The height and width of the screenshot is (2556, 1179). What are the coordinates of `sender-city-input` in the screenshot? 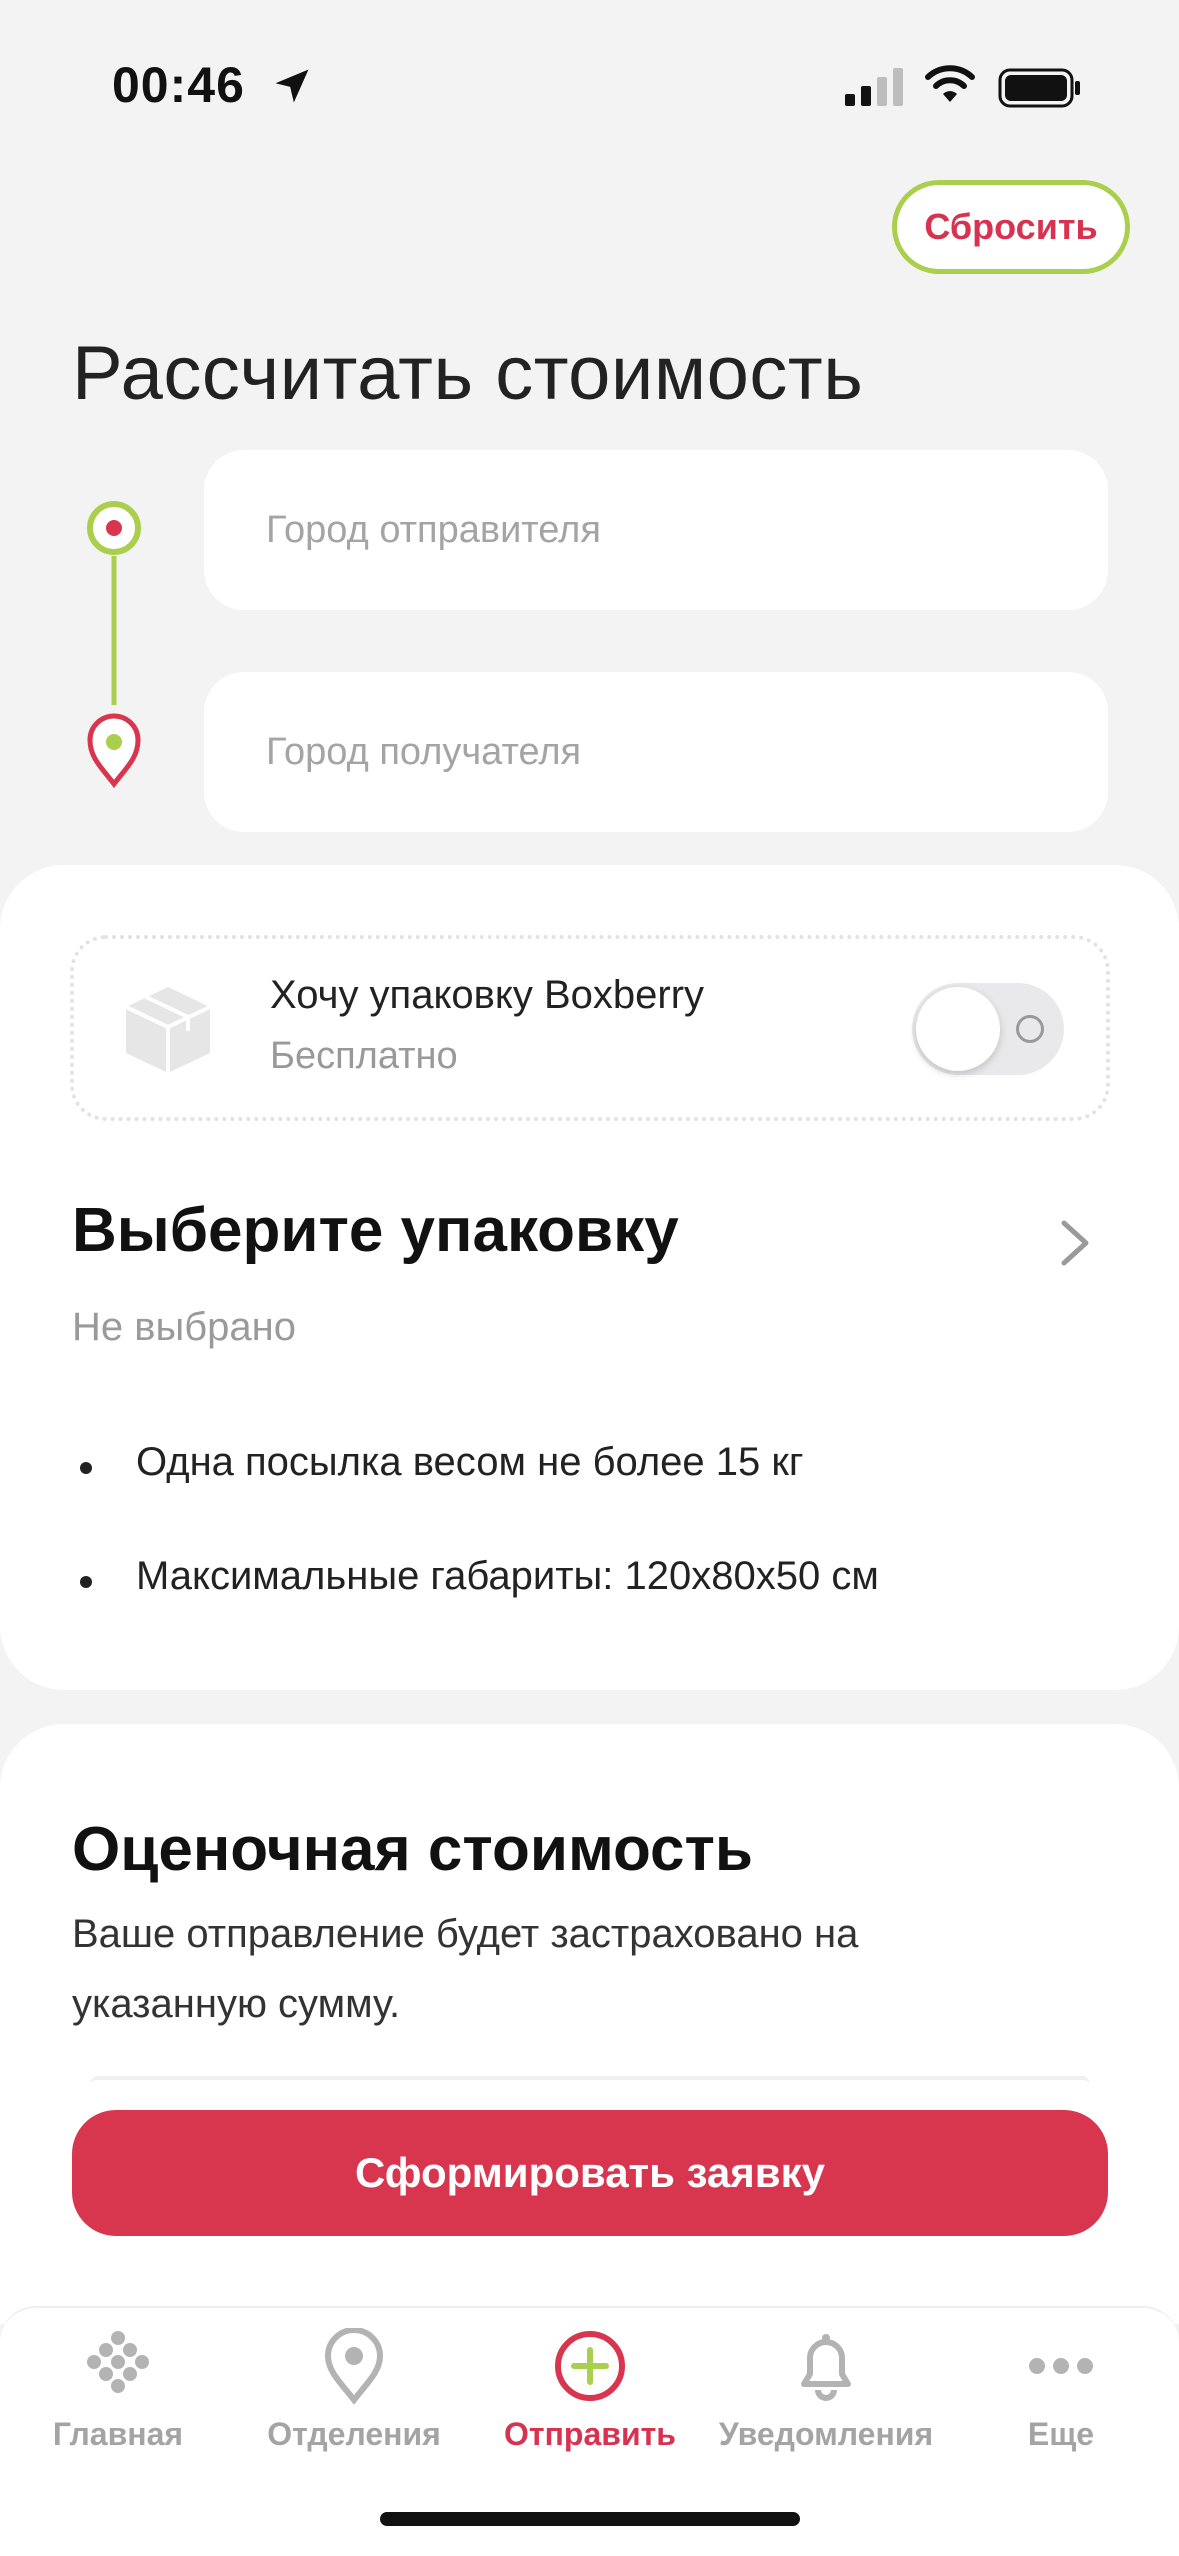 It's located at (656, 530).